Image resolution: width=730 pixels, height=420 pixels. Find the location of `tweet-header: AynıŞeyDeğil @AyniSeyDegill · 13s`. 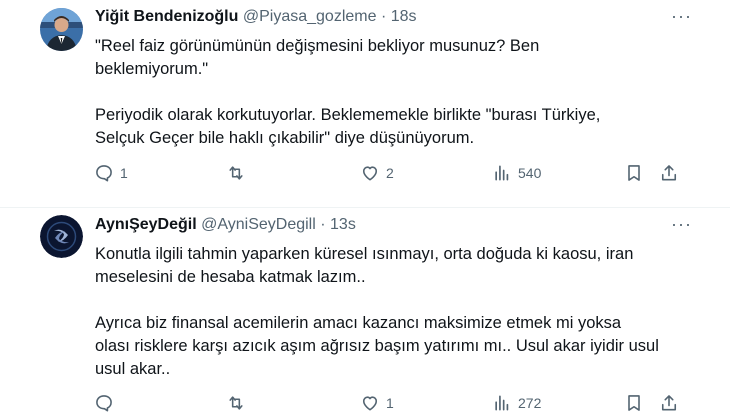

tweet-header: AynıŞeyDeğil @AyniSeyDegill · 13s is located at coordinates (225, 225).